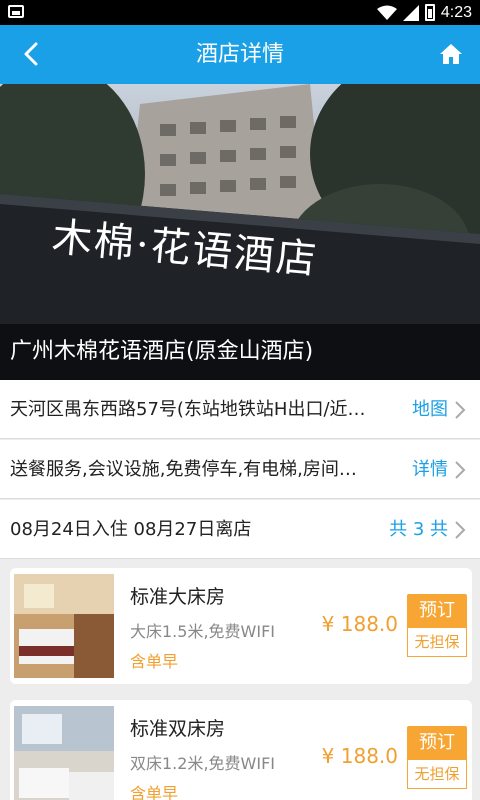 This screenshot has width=480, height=800. What do you see at coordinates (202, 763) in the screenshot?
I see `room-bed-info: 双床1.2米,免费WIFI` at bounding box center [202, 763].